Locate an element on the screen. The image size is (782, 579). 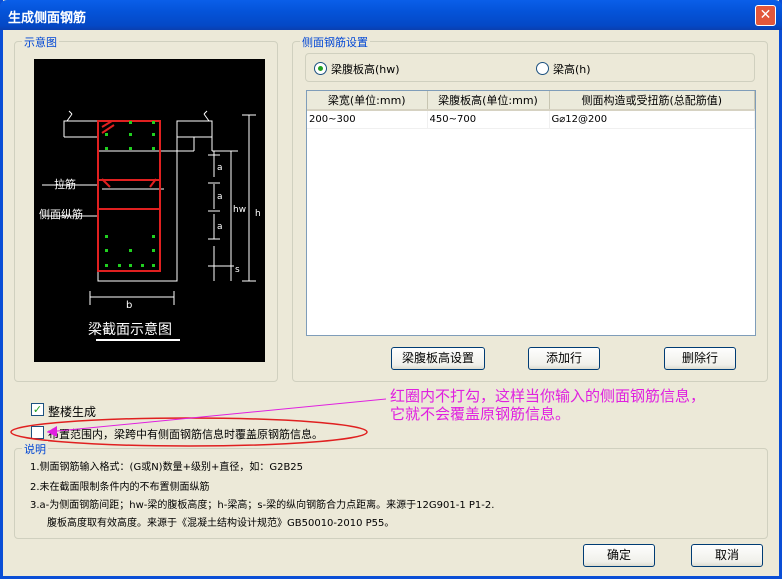
add-row-button: 添加行 is located at coordinates (564, 358).